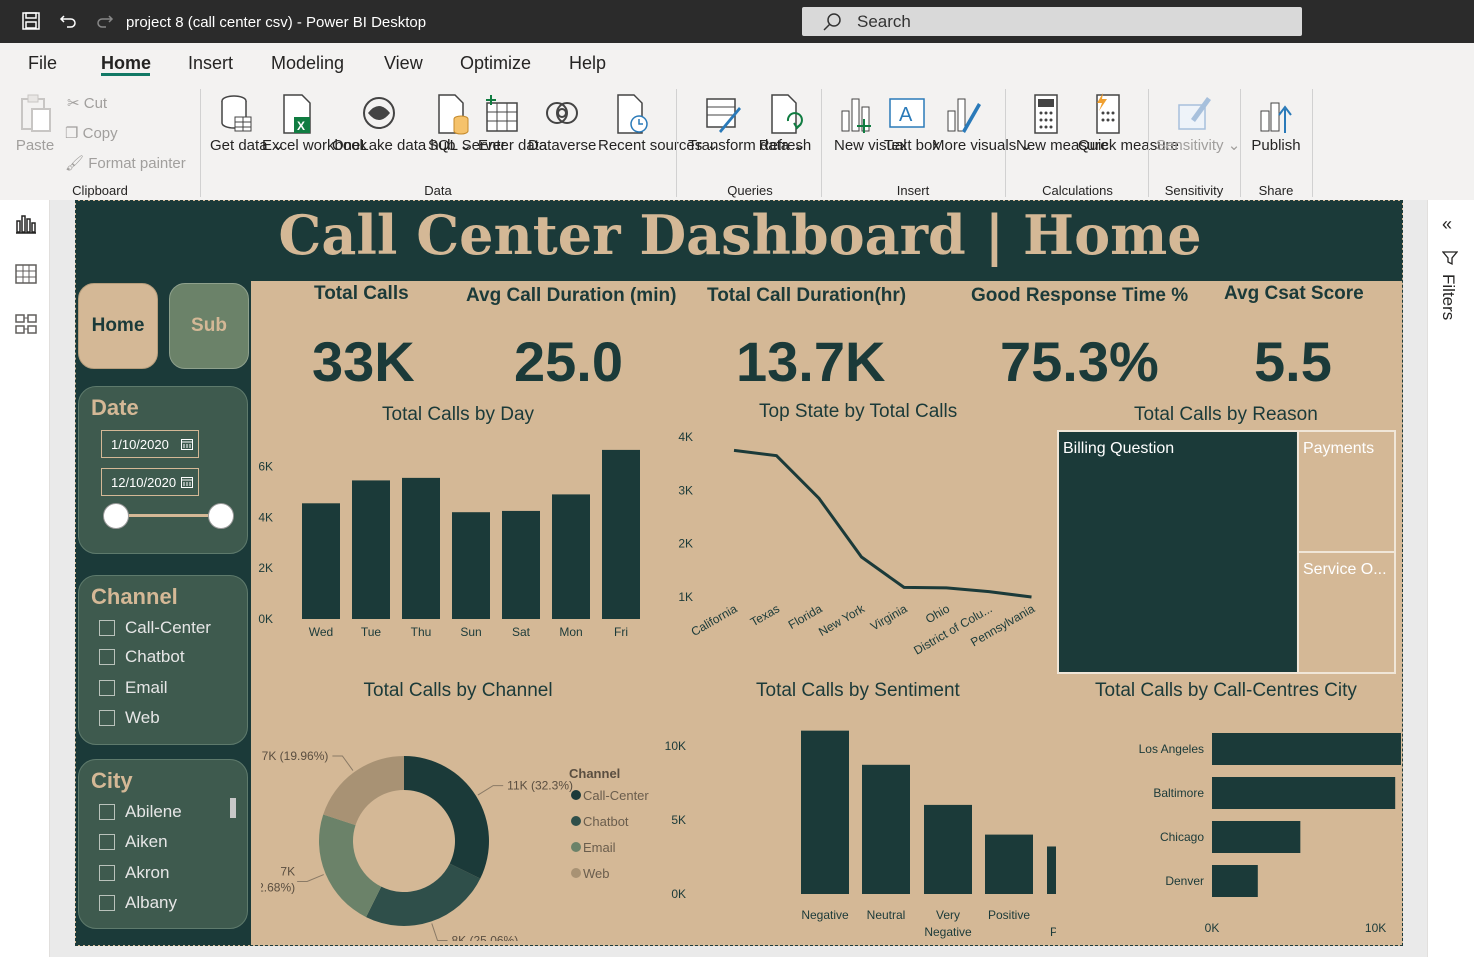 Image resolution: width=1474 pixels, height=957 pixels. I want to click on date-range-start-handle, so click(116, 516).